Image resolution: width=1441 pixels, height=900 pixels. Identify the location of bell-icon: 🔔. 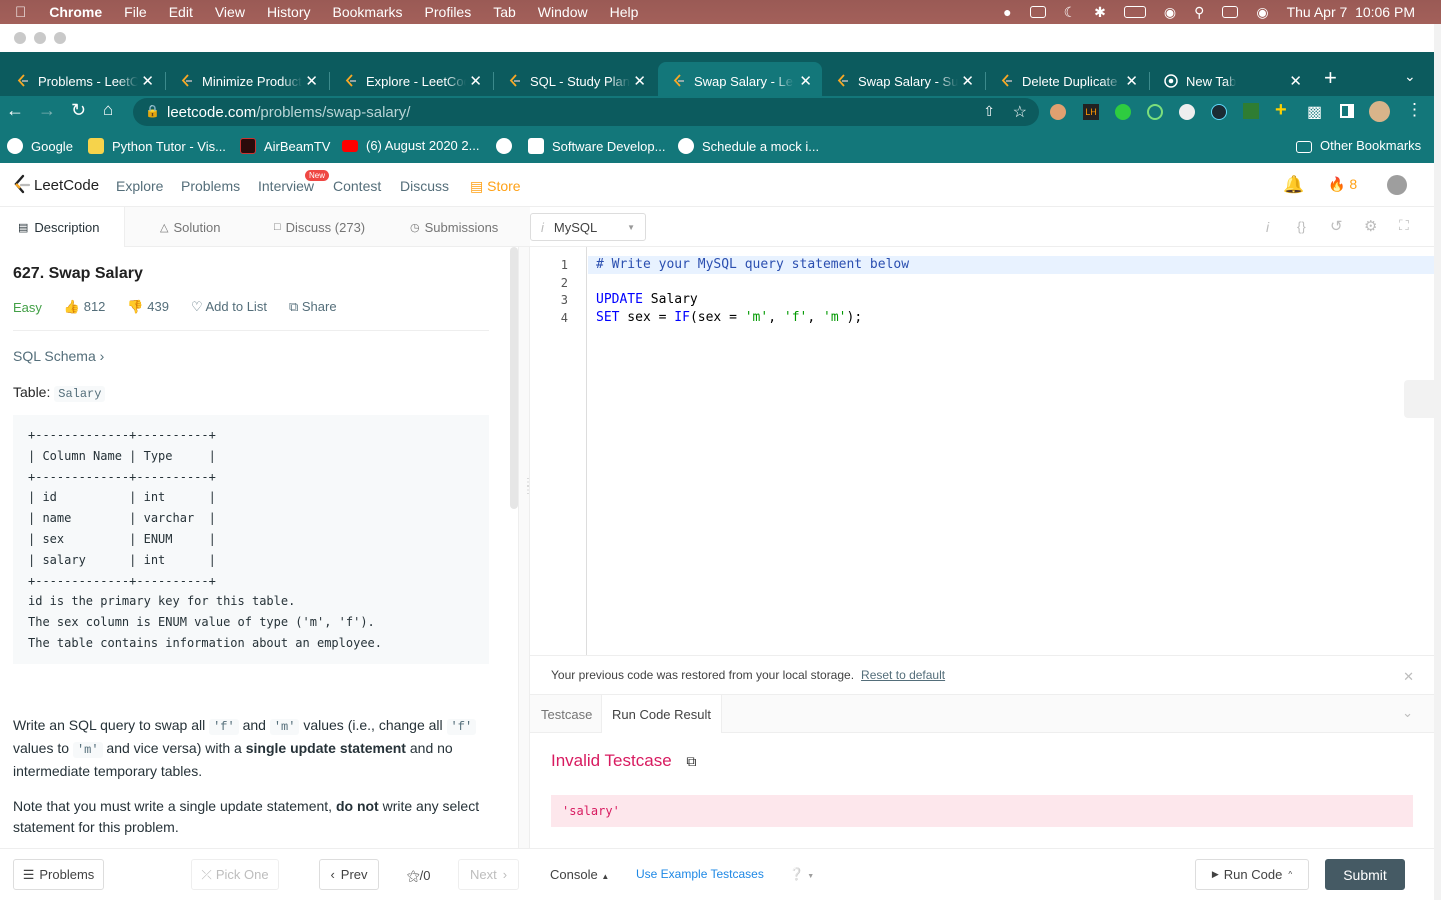
(1293, 185).